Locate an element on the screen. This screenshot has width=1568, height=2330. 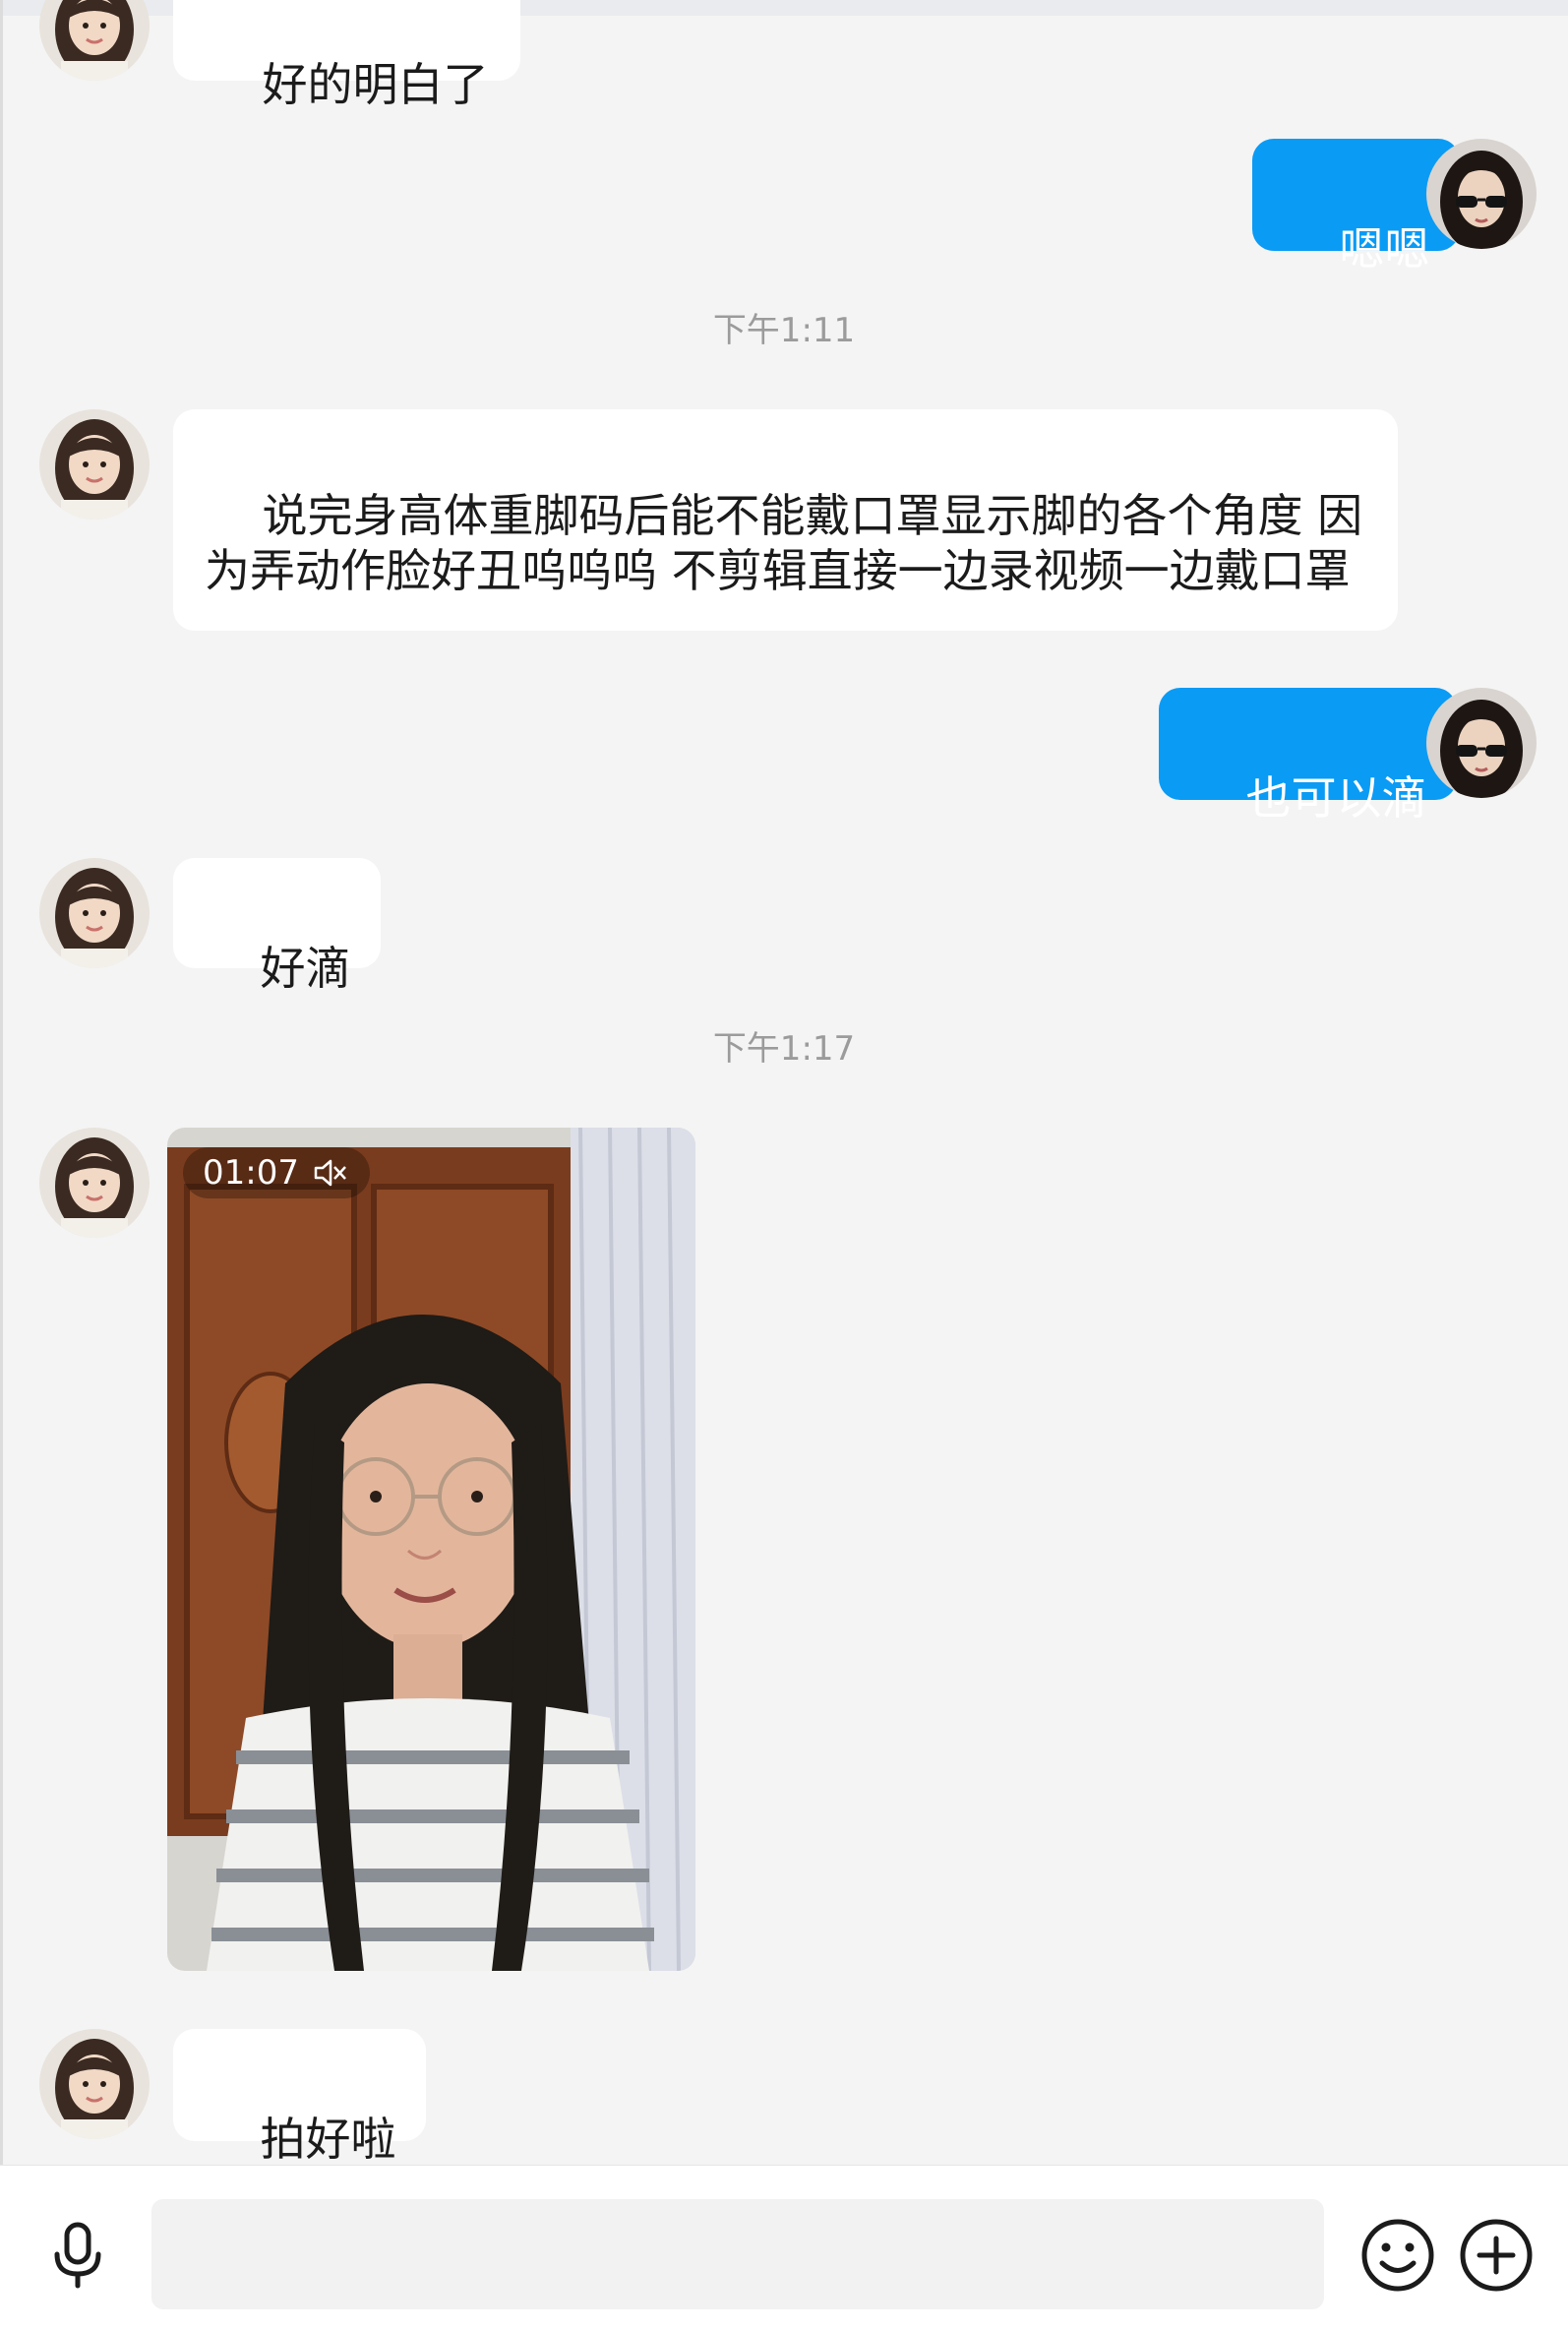
input-bar is located at coordinates (784, 2247).